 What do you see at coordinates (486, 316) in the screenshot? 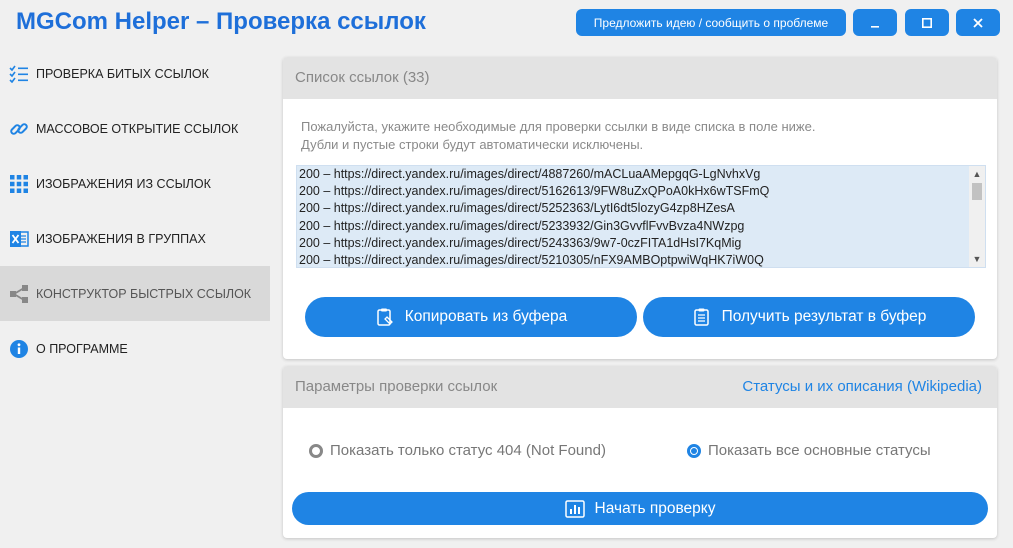
I see `copy-from-clipboard-label: Копировать из буфера` at bounding box center [486, 316].